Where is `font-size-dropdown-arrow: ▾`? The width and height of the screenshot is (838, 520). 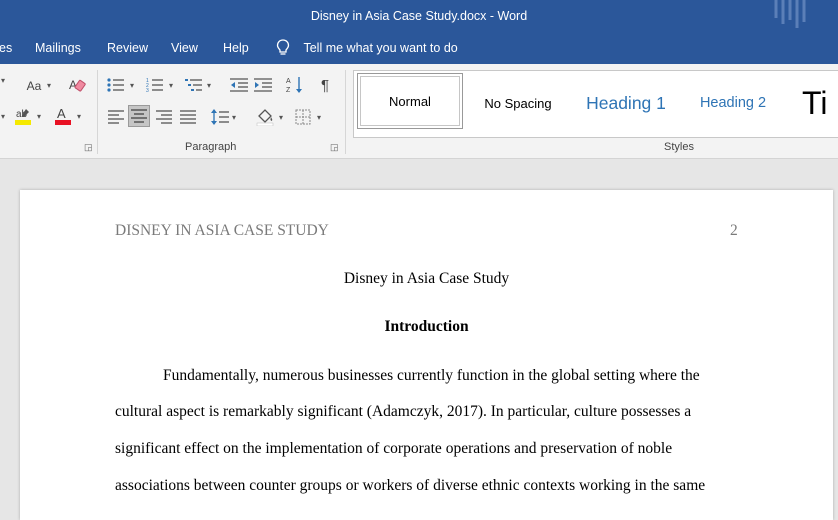
font-size-dropdown-arrow: ▾ is located at coordinates (3, 116).